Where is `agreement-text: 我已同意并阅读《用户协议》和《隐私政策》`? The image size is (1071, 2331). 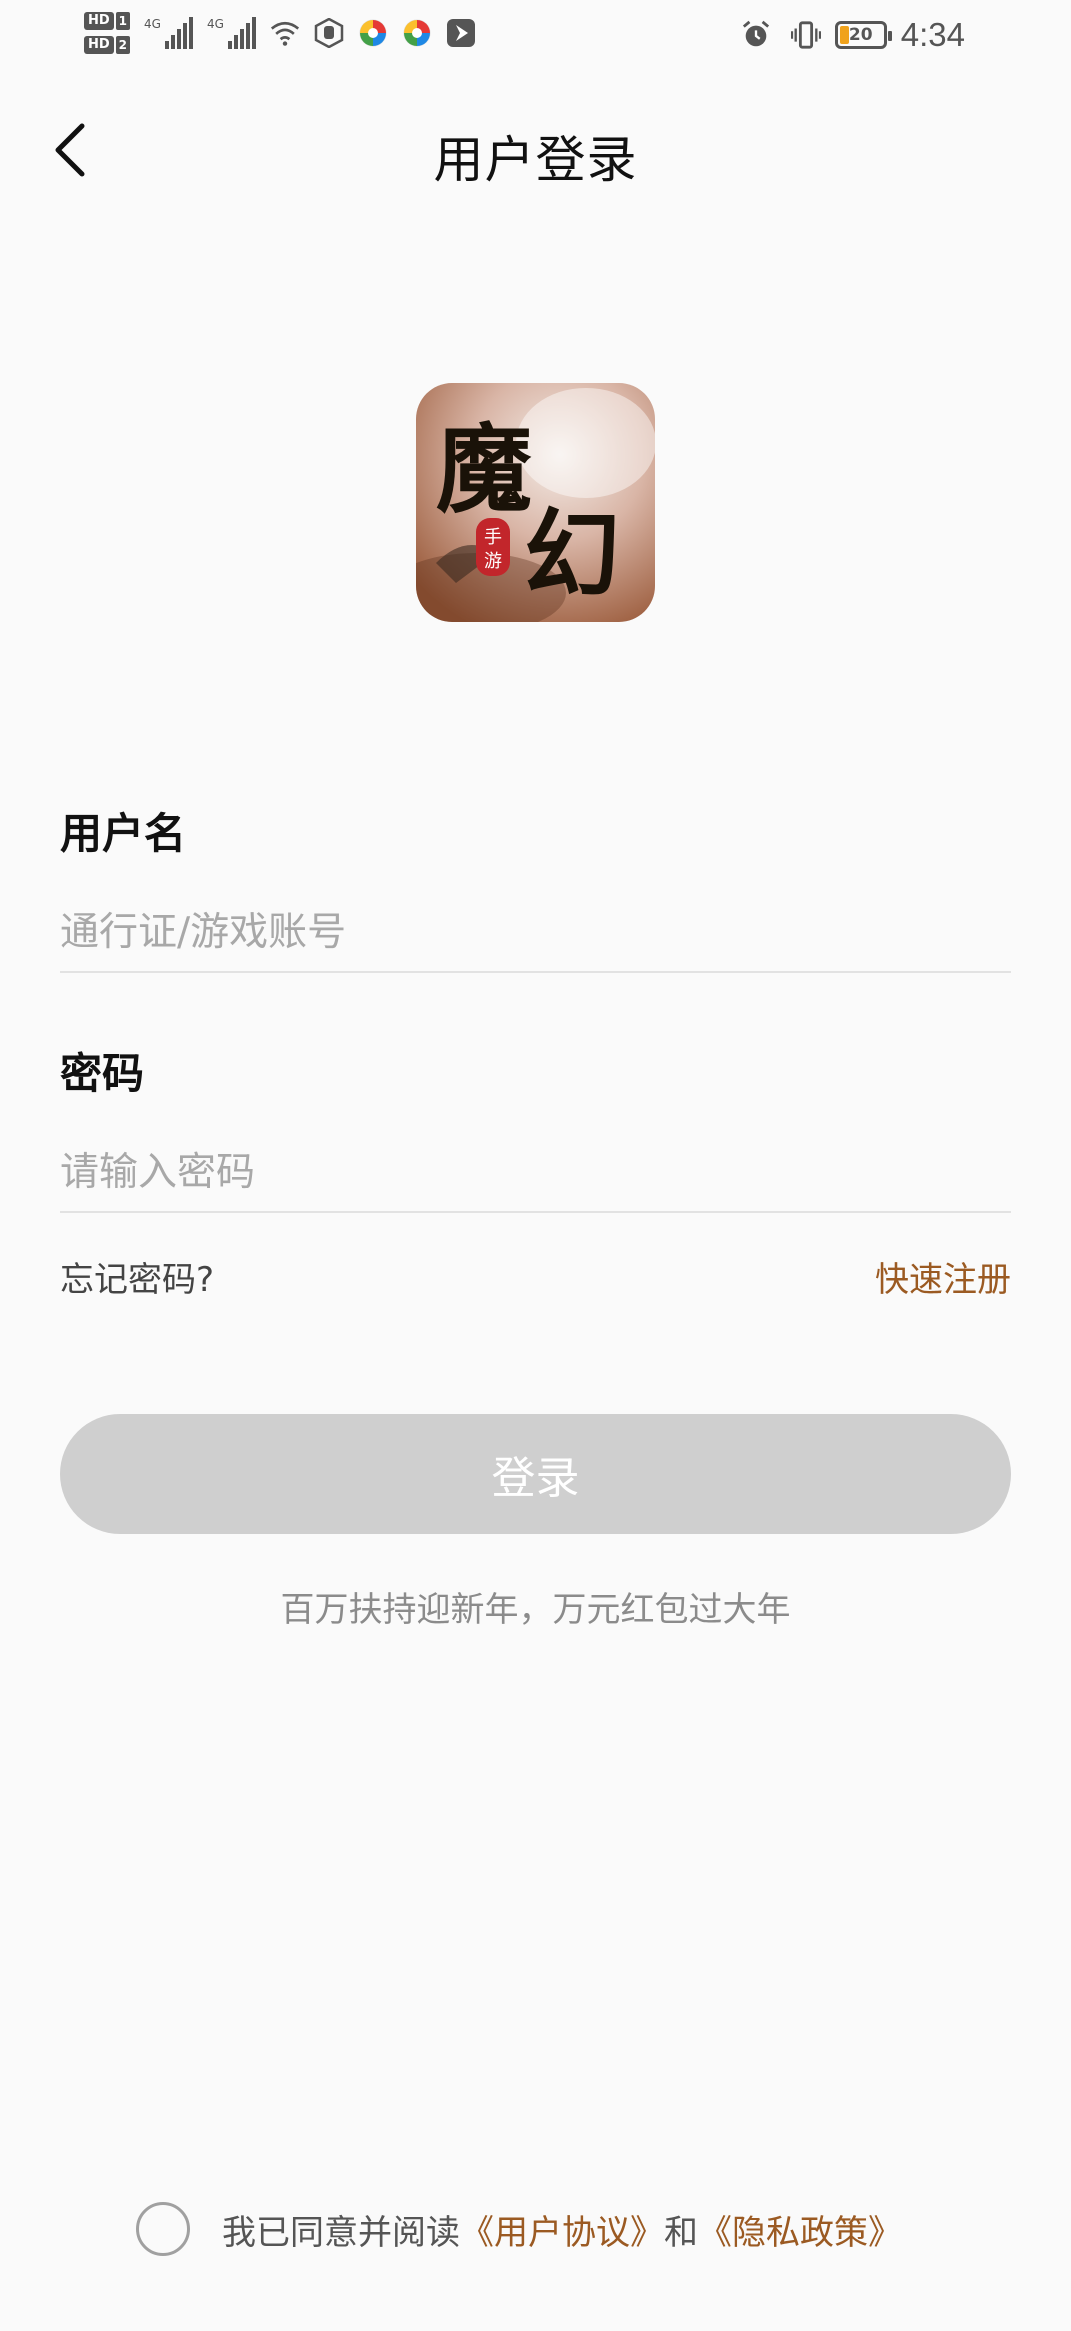
agreement-text: 我已同意并阅读《用户协议》和《隐私政策》 is located at coordinates (562, 2229).